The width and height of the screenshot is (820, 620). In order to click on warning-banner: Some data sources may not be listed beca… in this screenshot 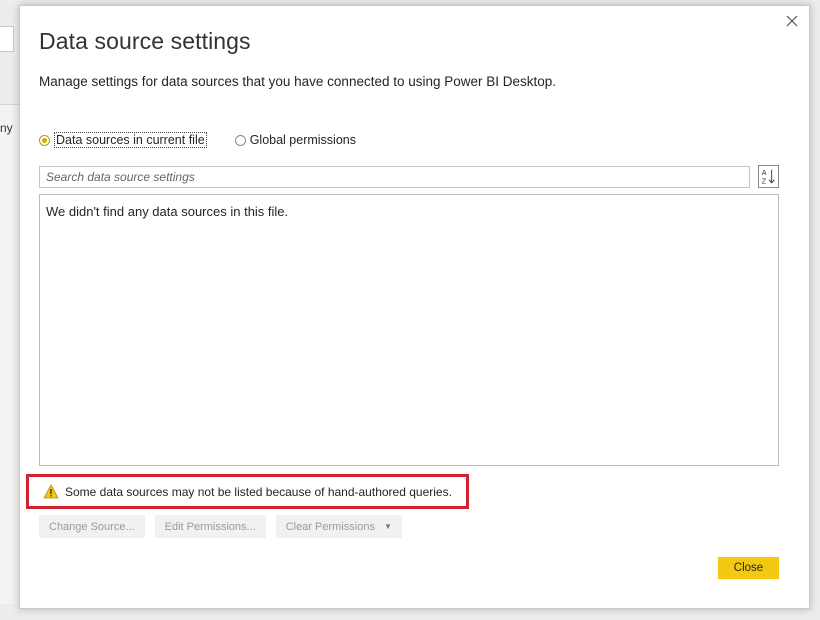, I will do `click(247, 491)`.